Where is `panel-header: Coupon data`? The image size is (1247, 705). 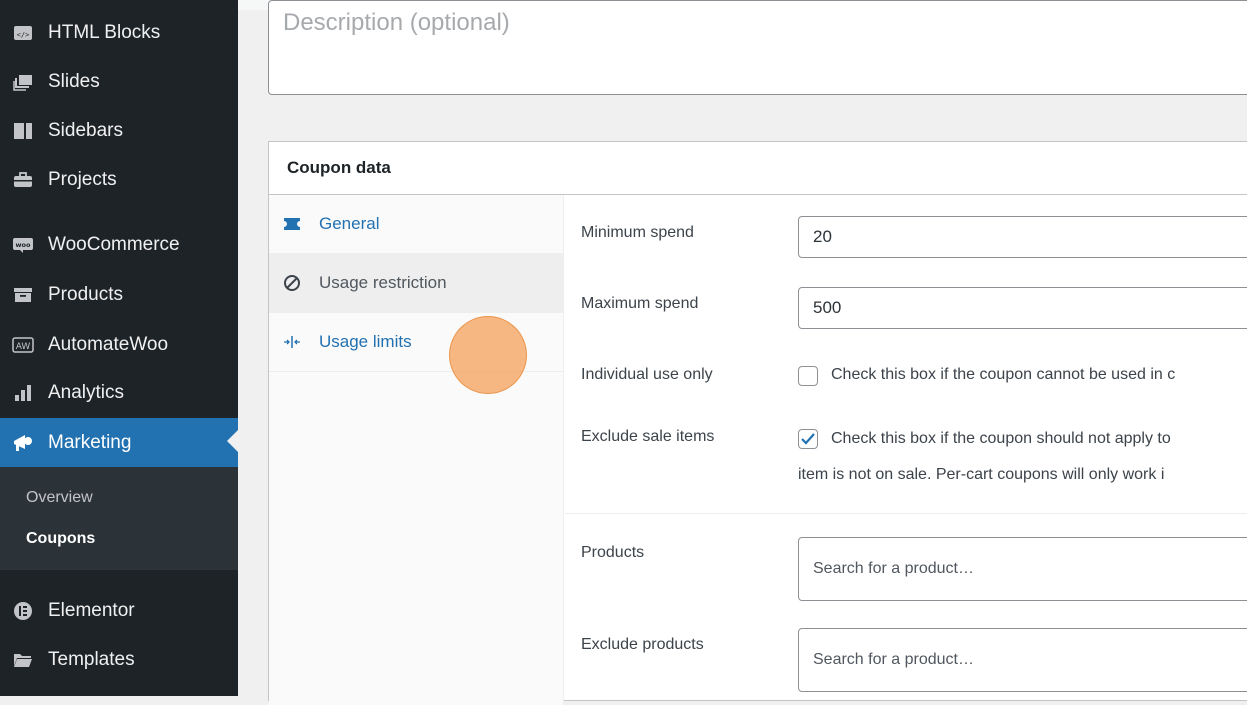 panel-header: Coupon data is located at coordinates (758, 168).